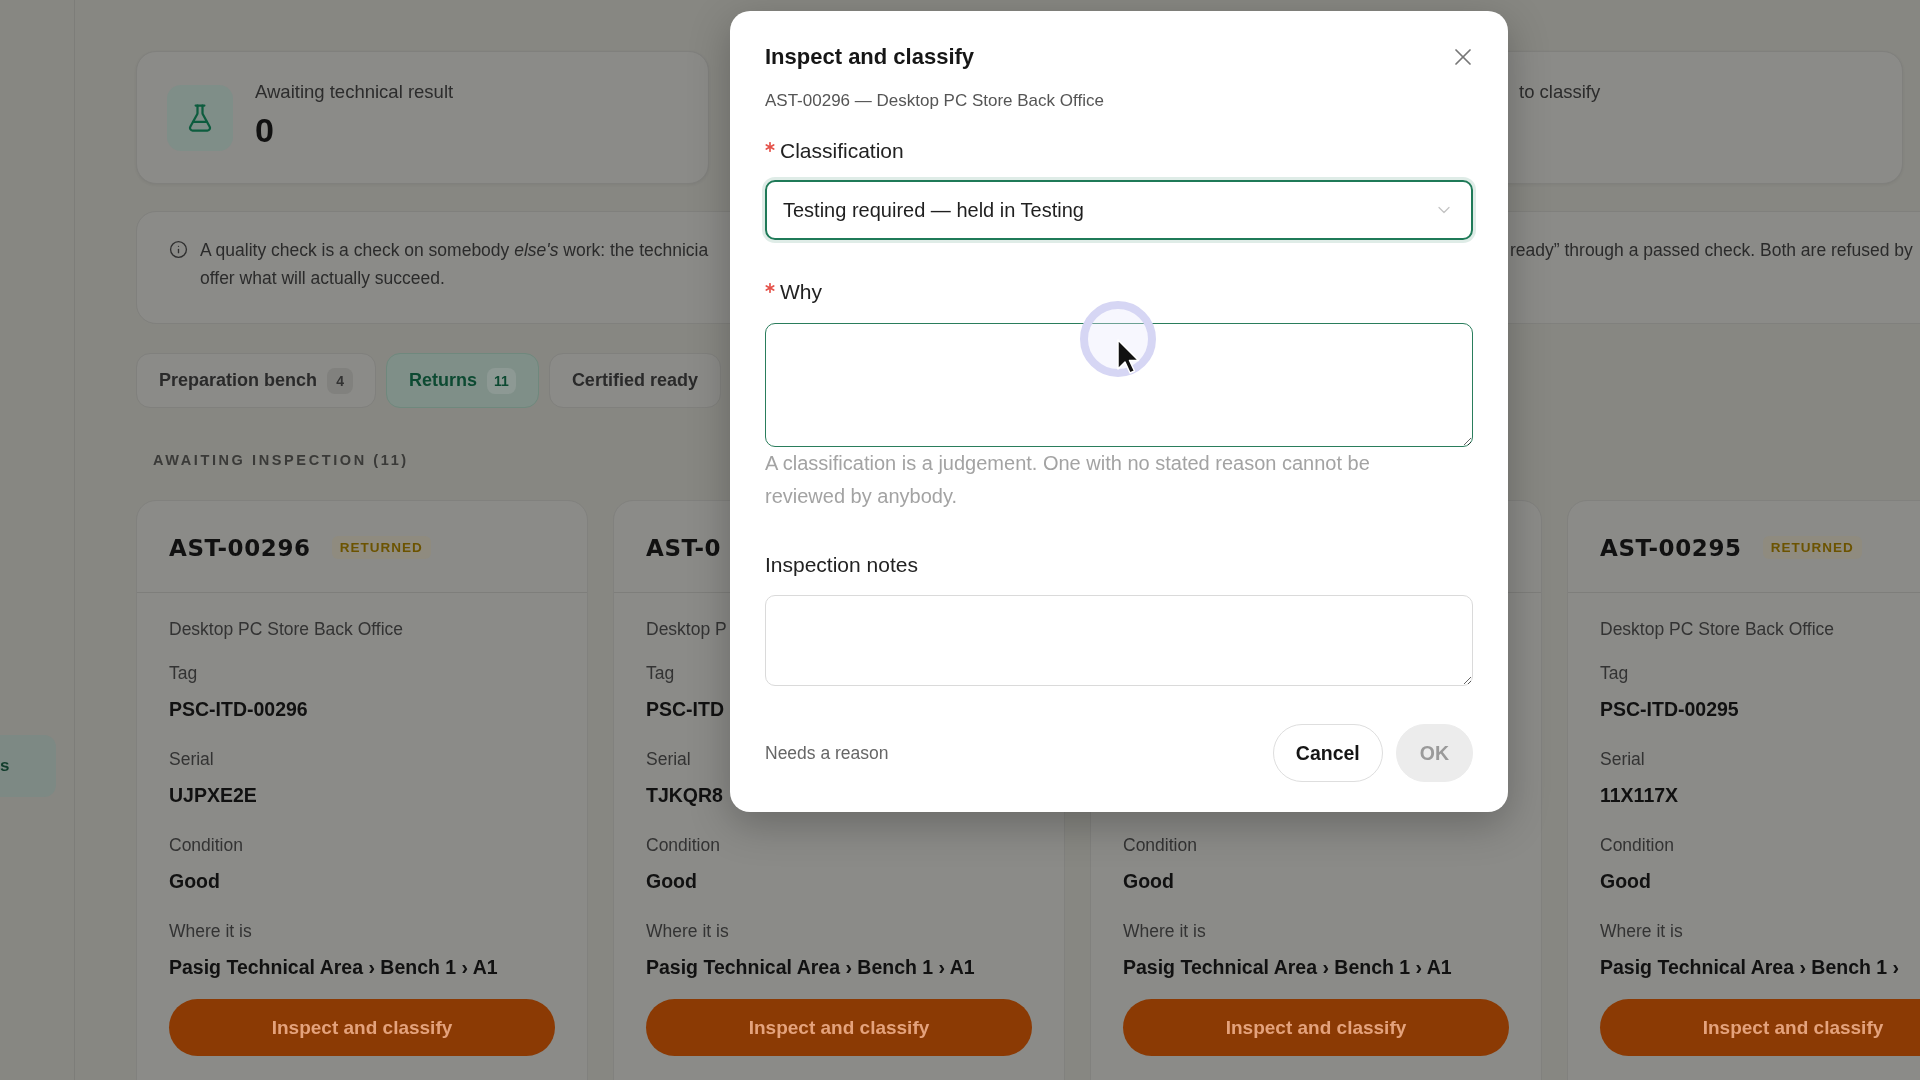 The height and width of the screenshot is (1080, 1920). Describe the element at coordinates (870, 57) in the screenshot. I see `dialog-title: Inspect and classify` at that location.